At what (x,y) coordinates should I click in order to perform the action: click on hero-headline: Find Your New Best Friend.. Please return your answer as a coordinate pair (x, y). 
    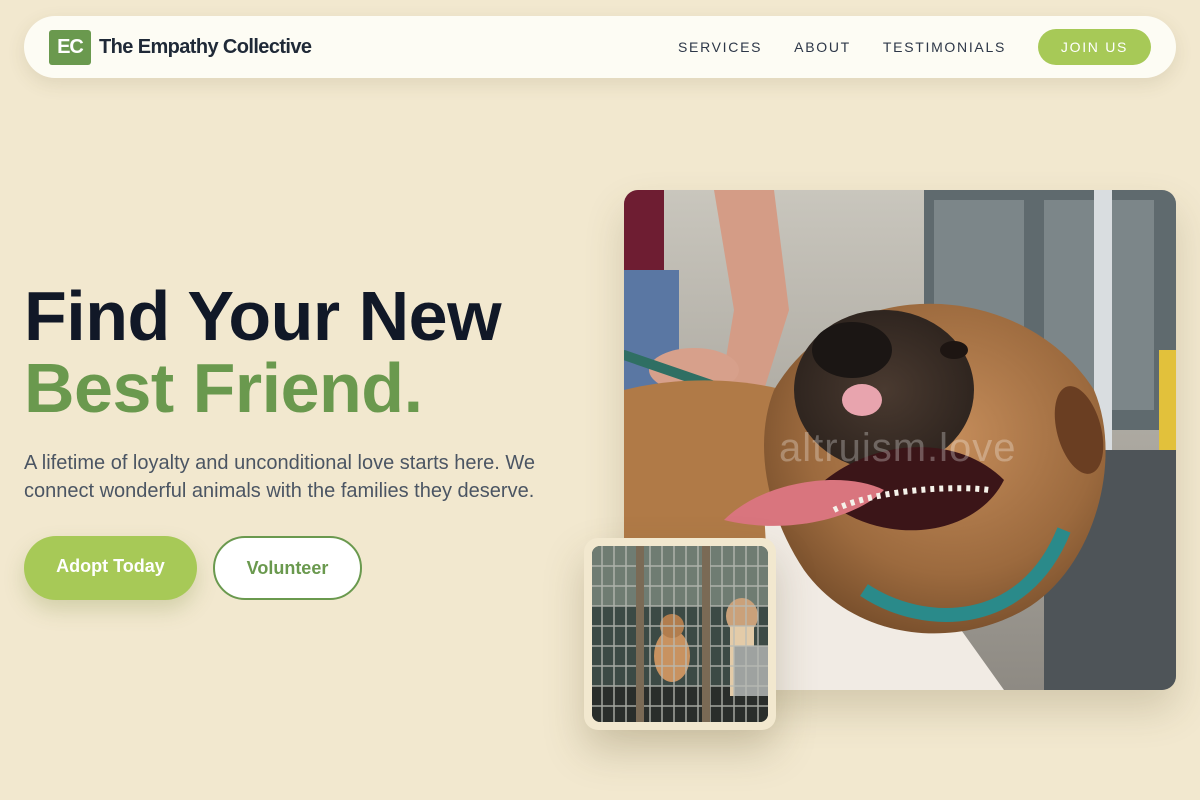
    Looking at the image, I should click on (263, 352).